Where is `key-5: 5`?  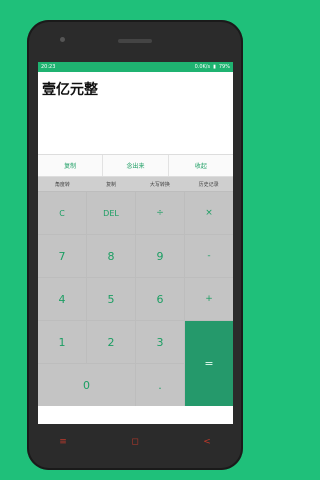
key-5: 5 is located at coordinates (111, 299).